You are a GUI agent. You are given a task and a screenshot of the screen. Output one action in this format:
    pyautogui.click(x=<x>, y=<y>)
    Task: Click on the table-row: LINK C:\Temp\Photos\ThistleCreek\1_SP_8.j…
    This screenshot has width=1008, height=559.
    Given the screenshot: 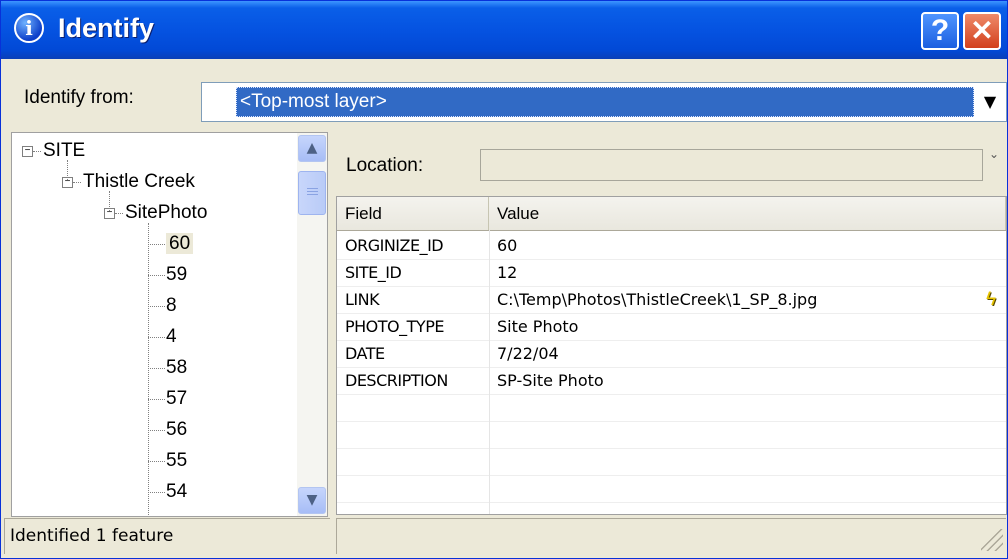 What is the action you would take?
    pyautogui.click(x=671, y=299)
    